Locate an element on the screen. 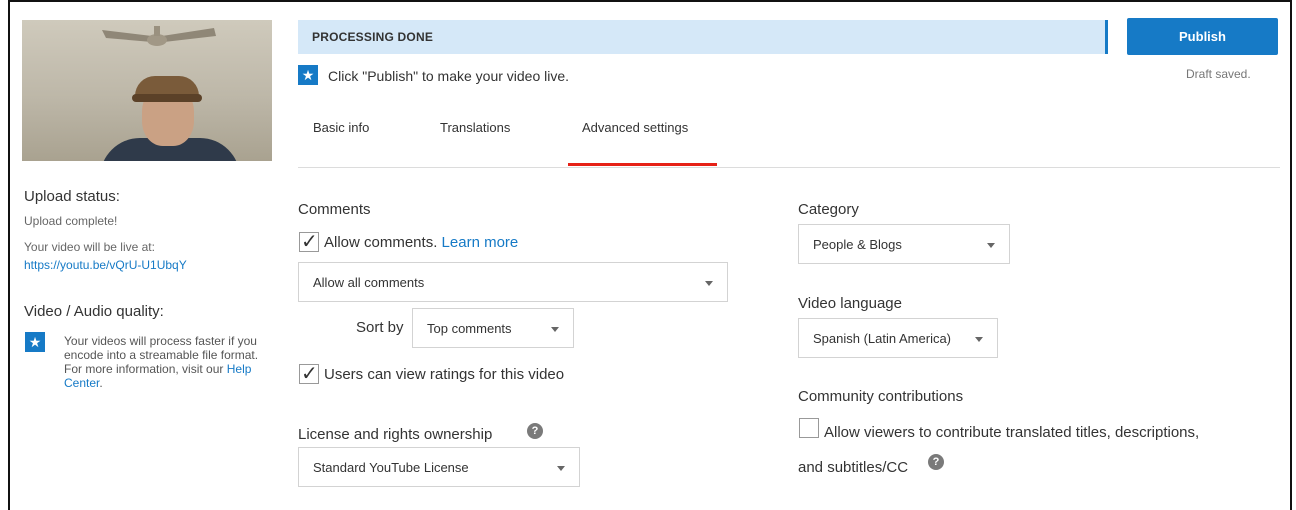 The width and height of the screenshot is (1296, 510). live-at-text: Your video will be live at: is located at coordinates (89, 247).